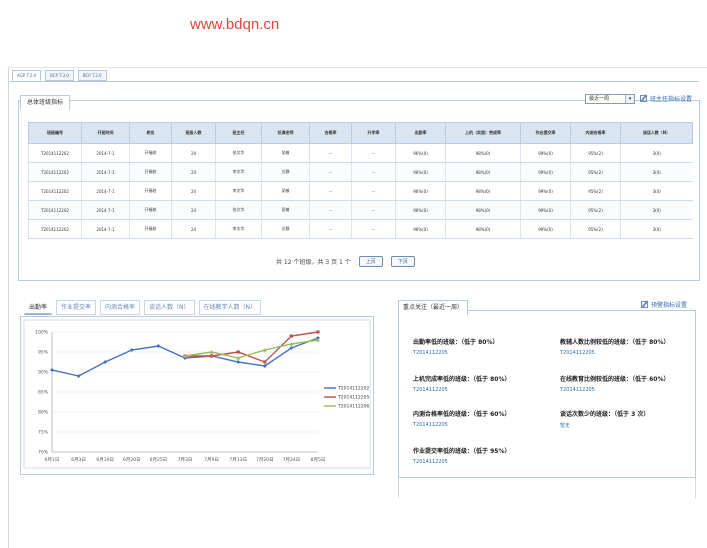 This screenshot has height=548, width=707. What do you see at coordinates (43, 393) in the screenshot?
I see `y-tick-label: 85%` at bounding box center [43, 393].